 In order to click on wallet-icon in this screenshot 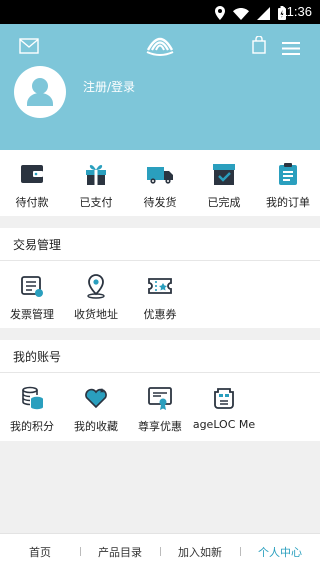, I will do `click(32, 174)`.